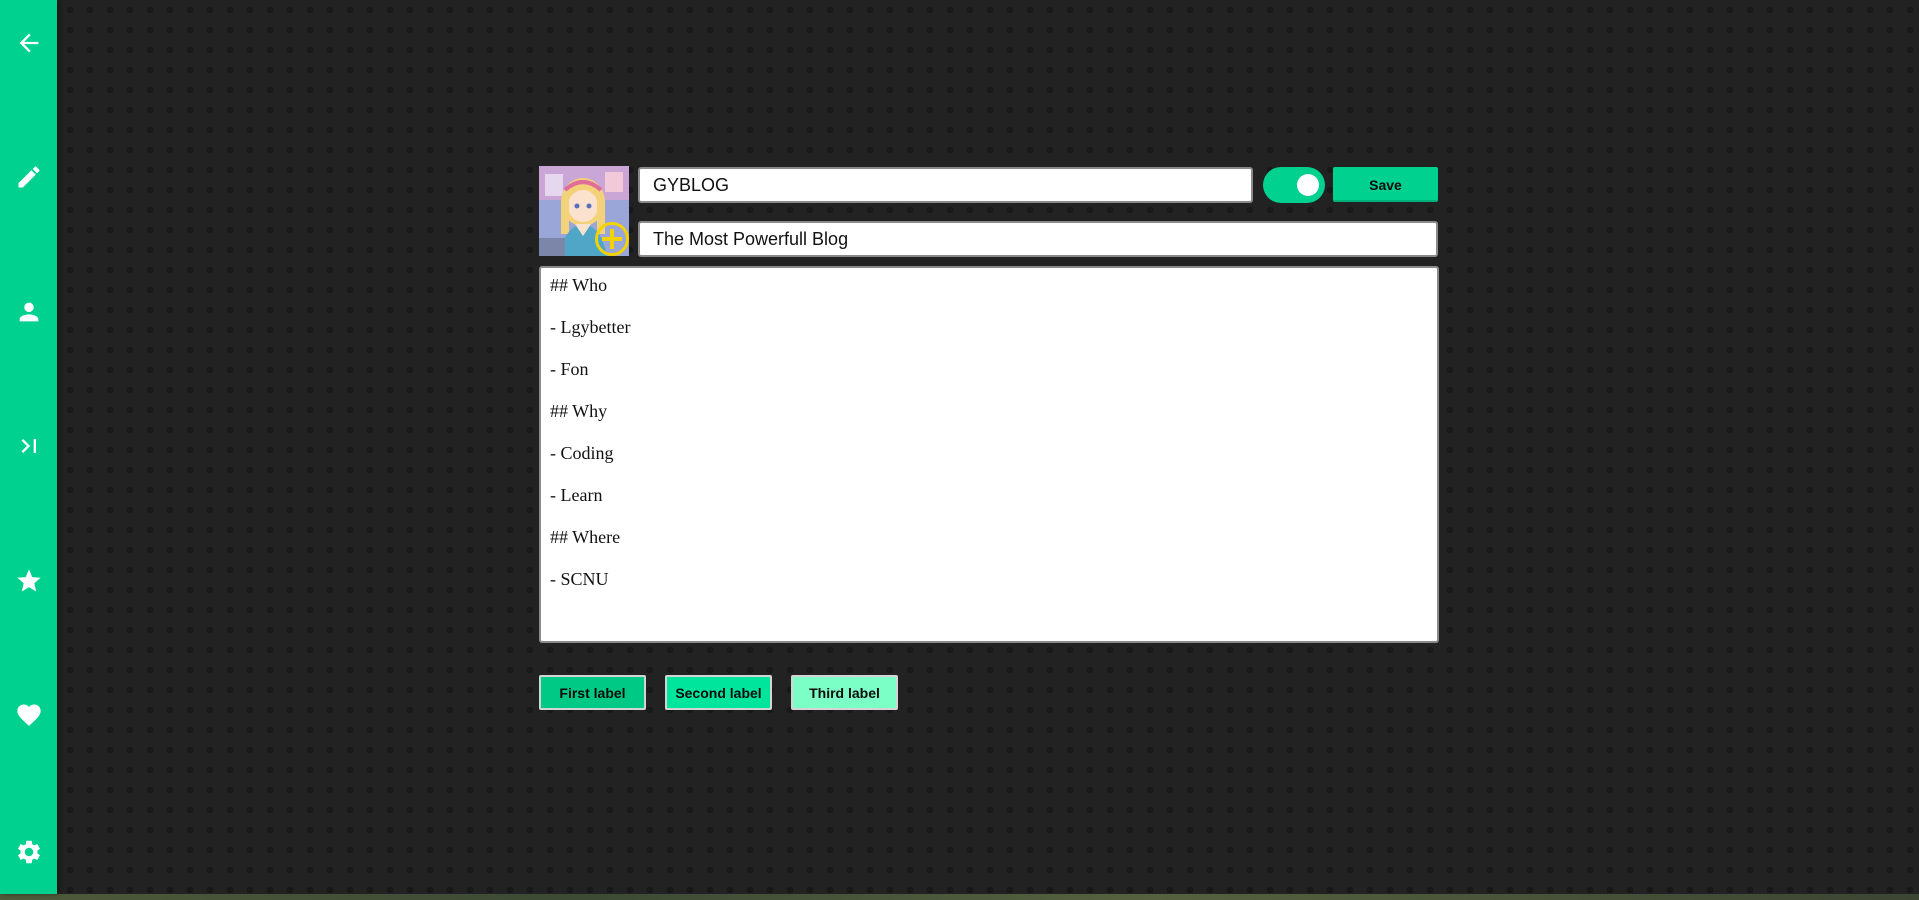  I want to click on label-chip-first: First label, so click(592, 692).